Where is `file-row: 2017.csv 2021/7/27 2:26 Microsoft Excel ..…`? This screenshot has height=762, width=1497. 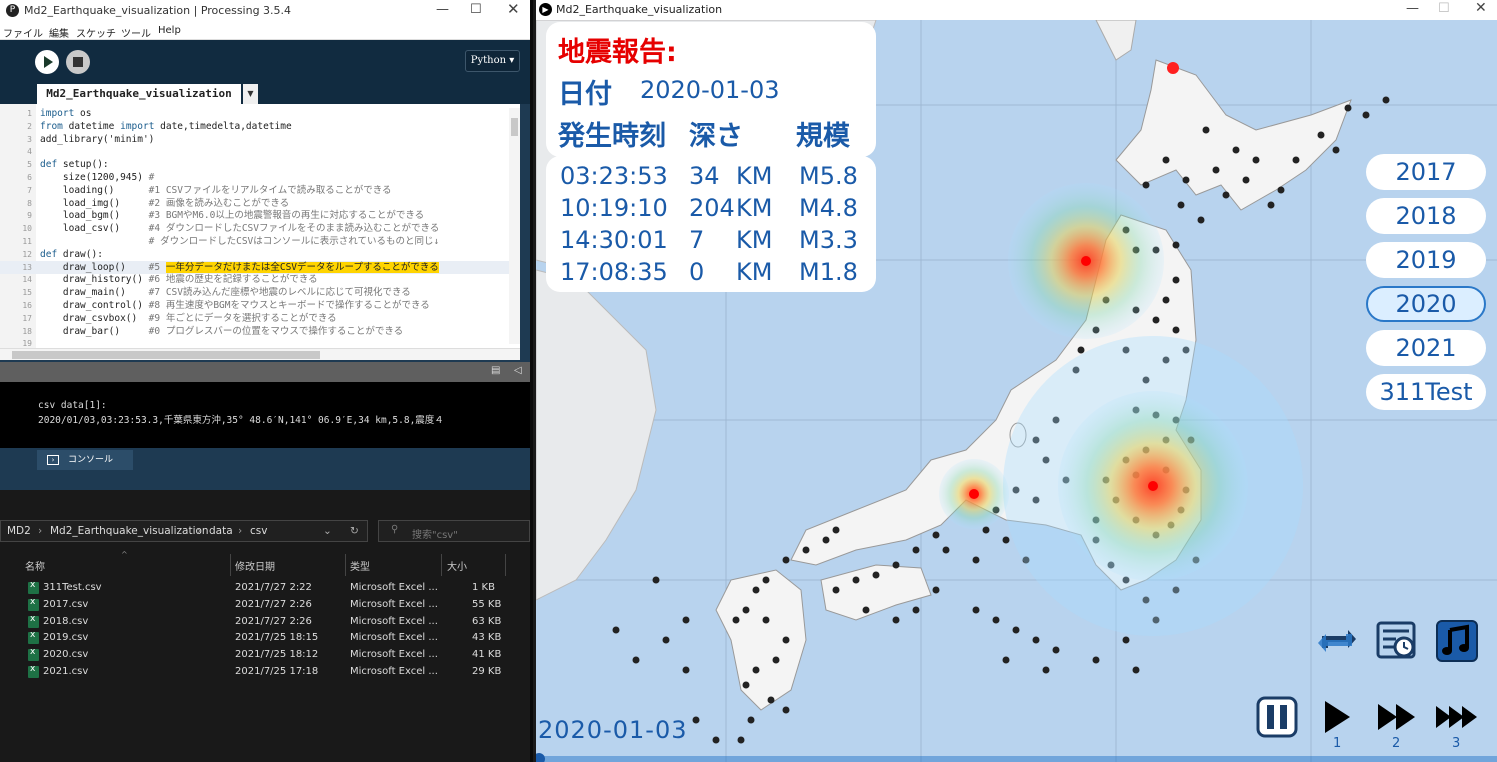 file-row: 2017.csv 2021/7/27 2:26 Microsoft Excel ..… is located at coordinates (265, 605).